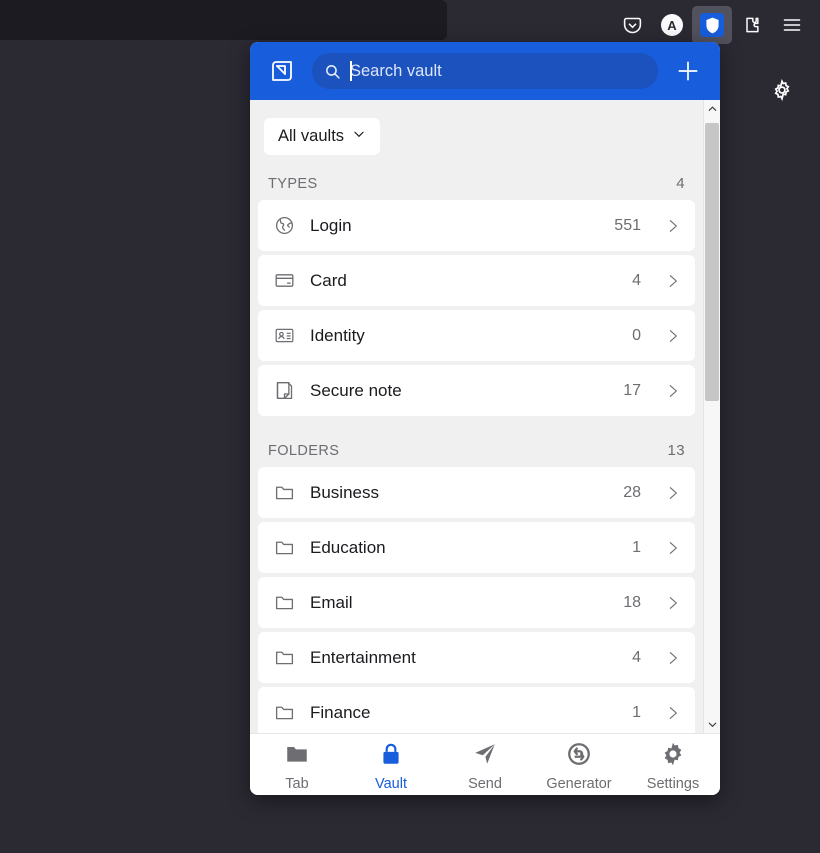 The image size is (820, 853). Describe the element at coordinates (391, 784) in the screenshot. I see `nav-label: Vault` at that location.